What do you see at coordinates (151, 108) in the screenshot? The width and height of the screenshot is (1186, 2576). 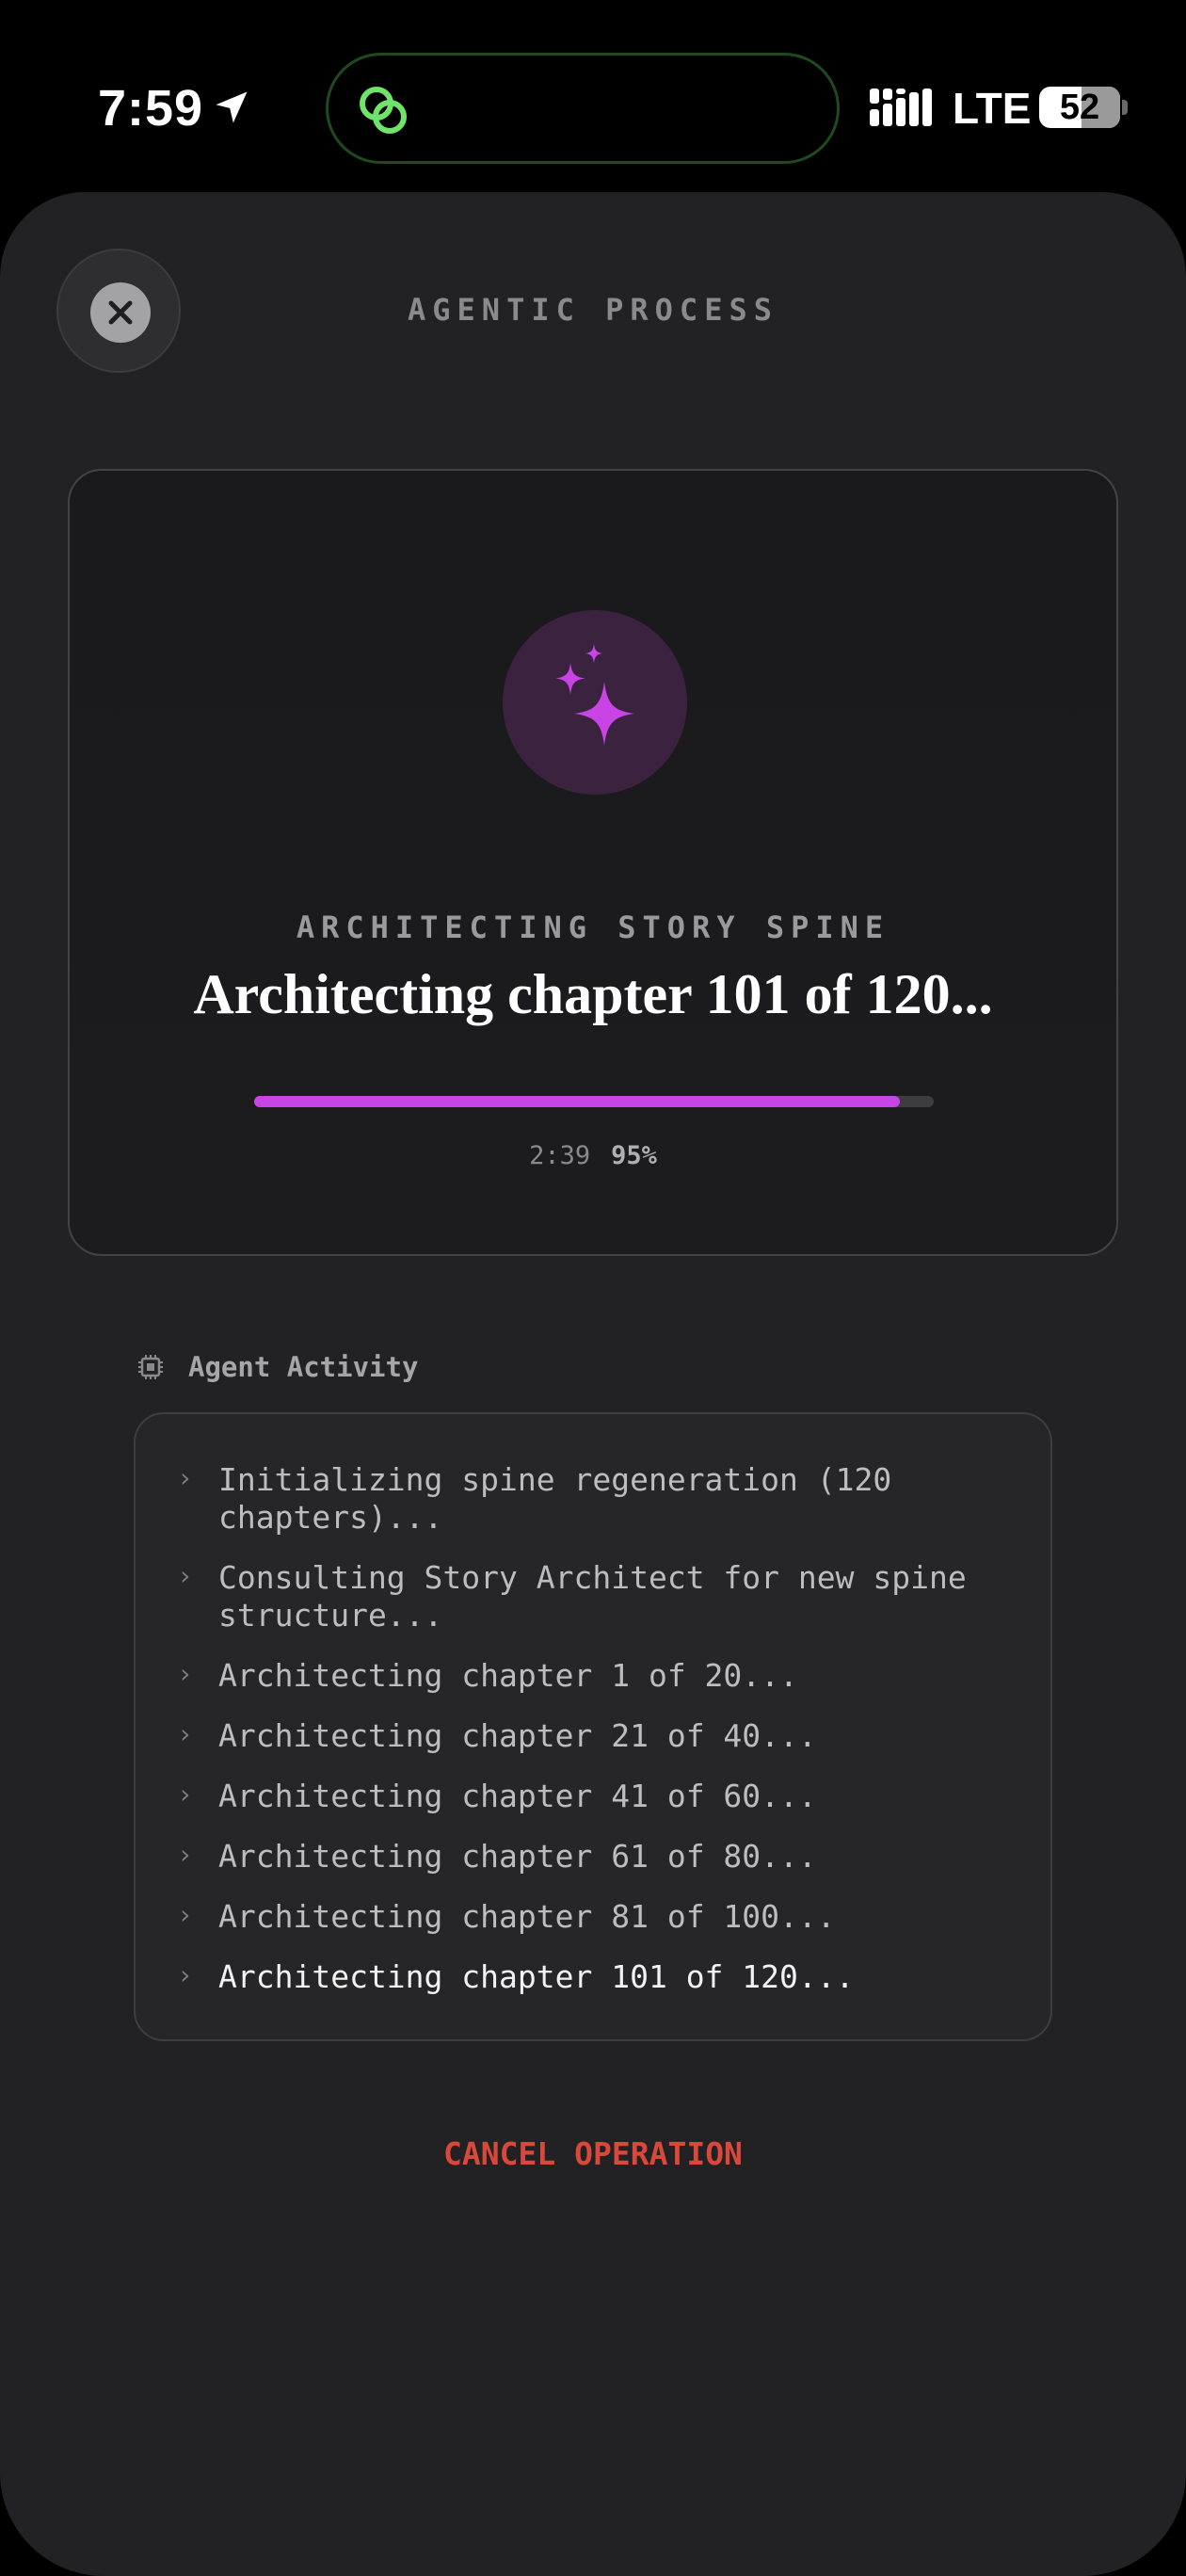 I see `status-time: 7:59` at bounding box center [151, 108].